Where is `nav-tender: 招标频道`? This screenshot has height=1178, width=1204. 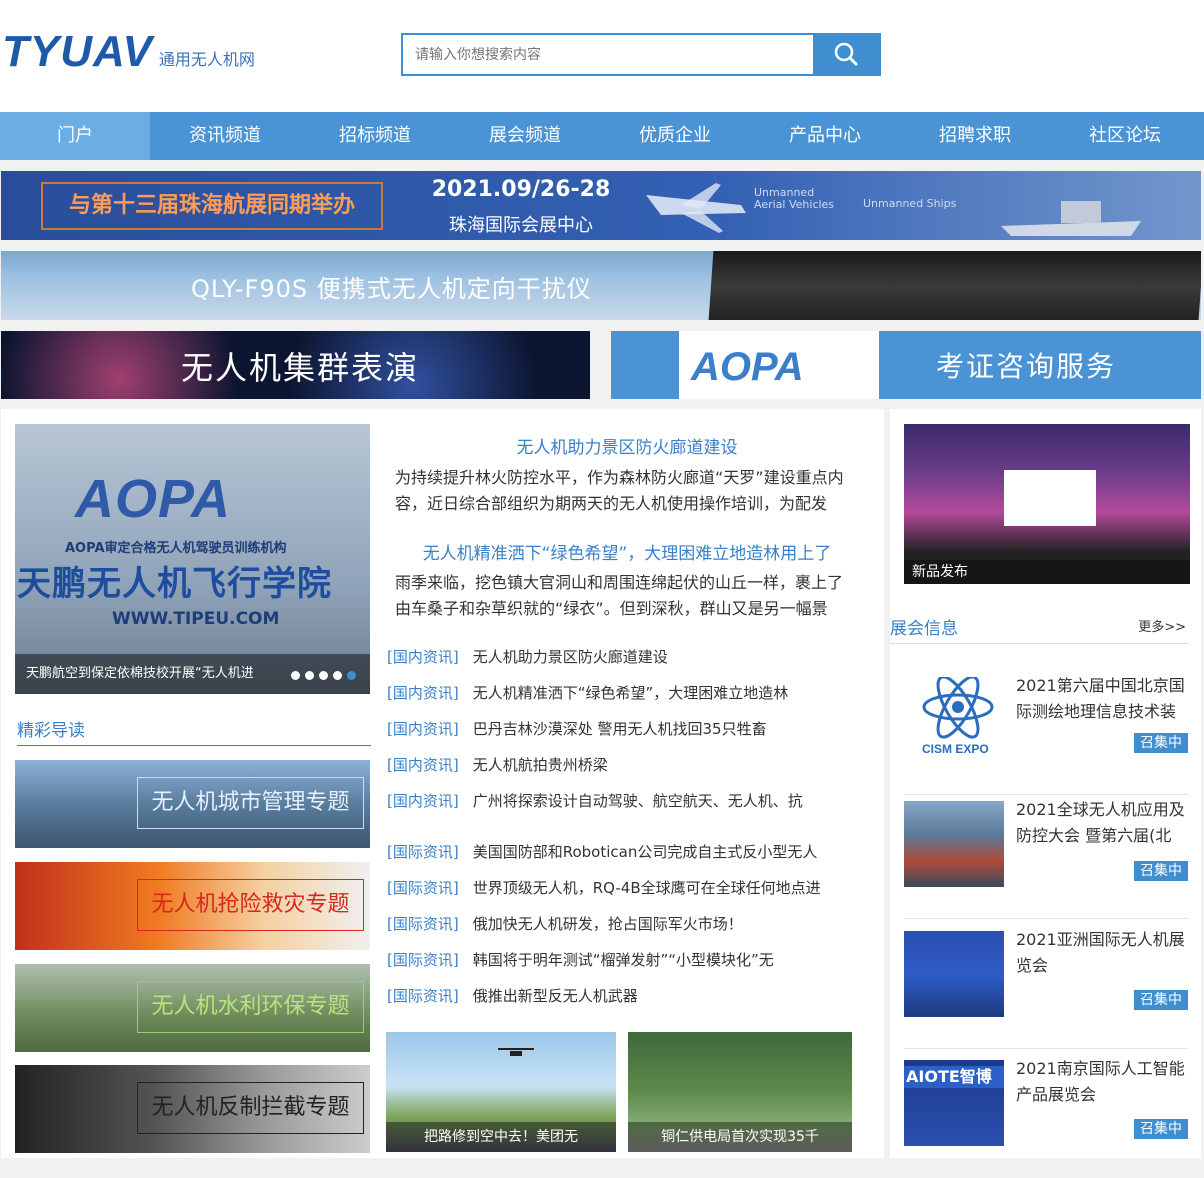
nav-tender: 招标频道 is located at coordinates (375, 136).